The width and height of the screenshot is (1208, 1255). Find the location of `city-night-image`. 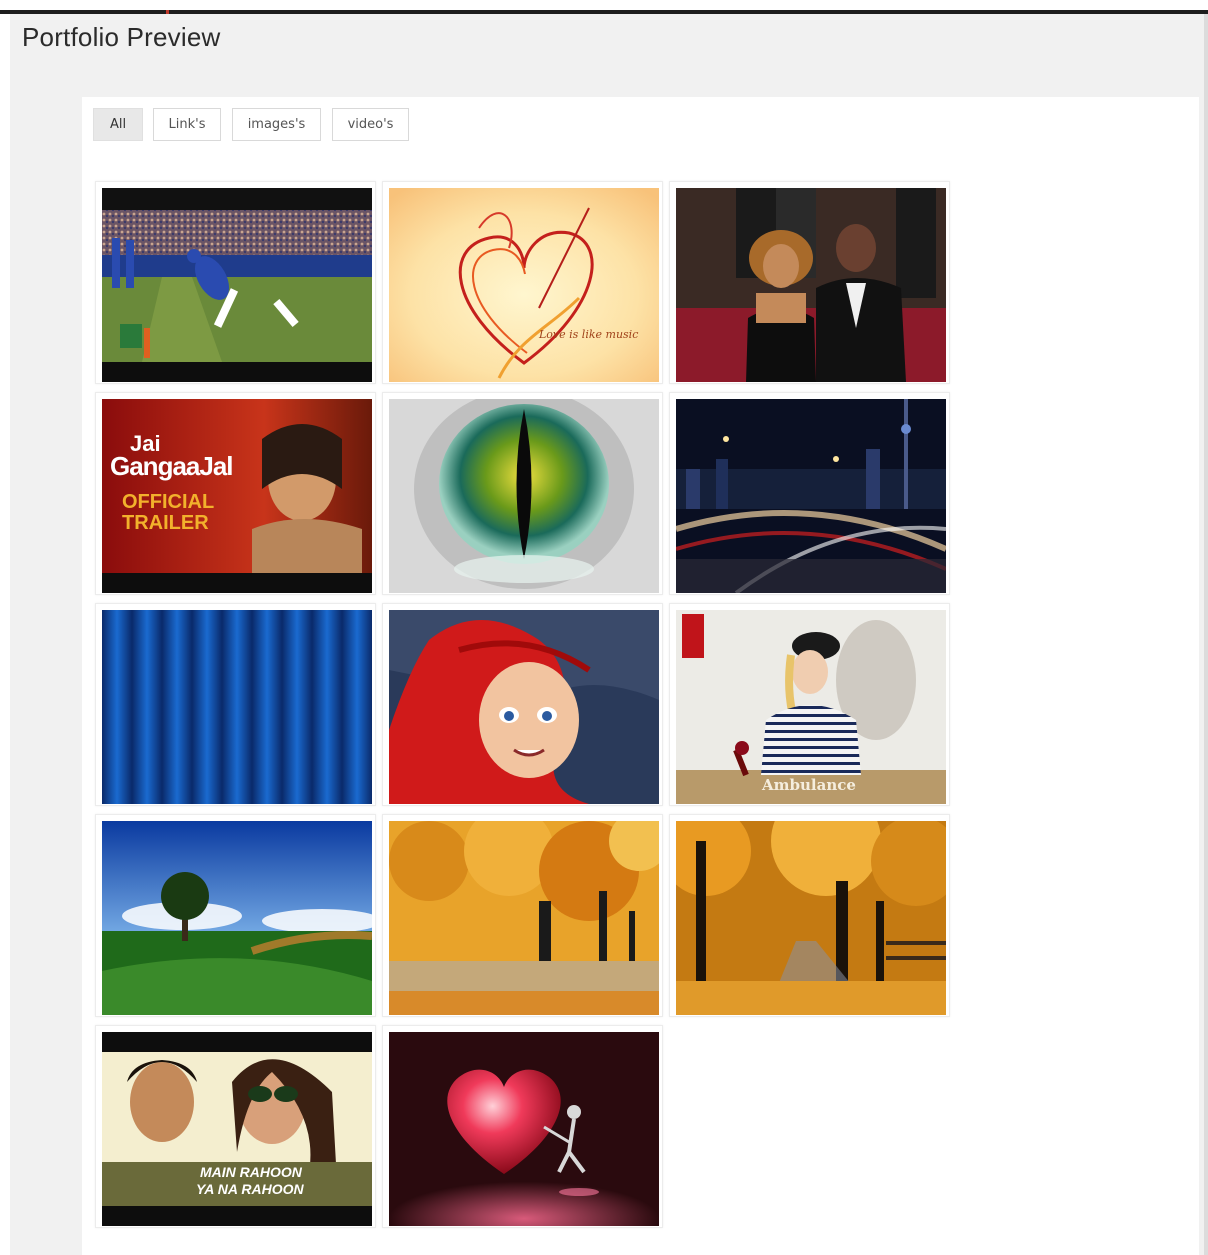

city-night-image is located at coordinates (811, 496).